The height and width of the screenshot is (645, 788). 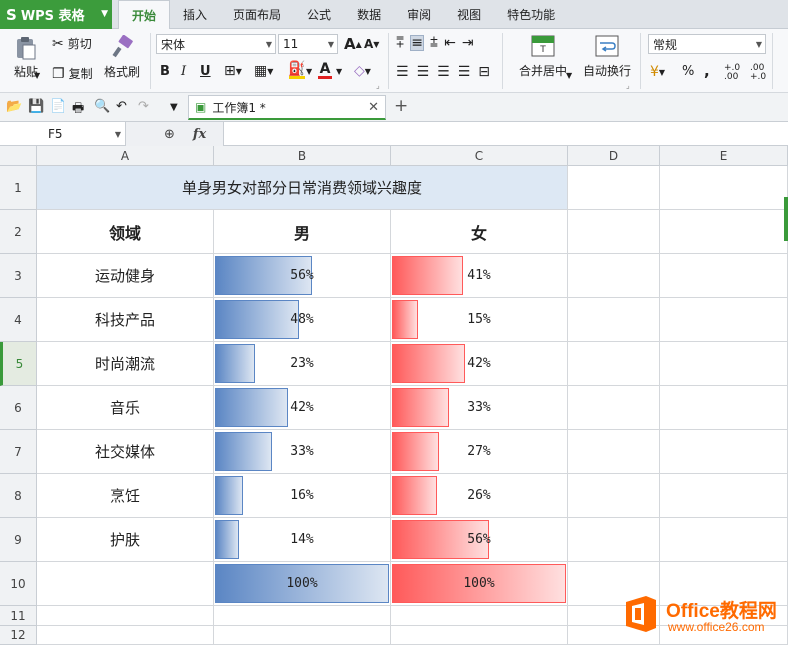 What do you see at coordinates (125, 496) in the screenshot?
I see `field-cell: 烹饪` at bounding box center [125, 496].